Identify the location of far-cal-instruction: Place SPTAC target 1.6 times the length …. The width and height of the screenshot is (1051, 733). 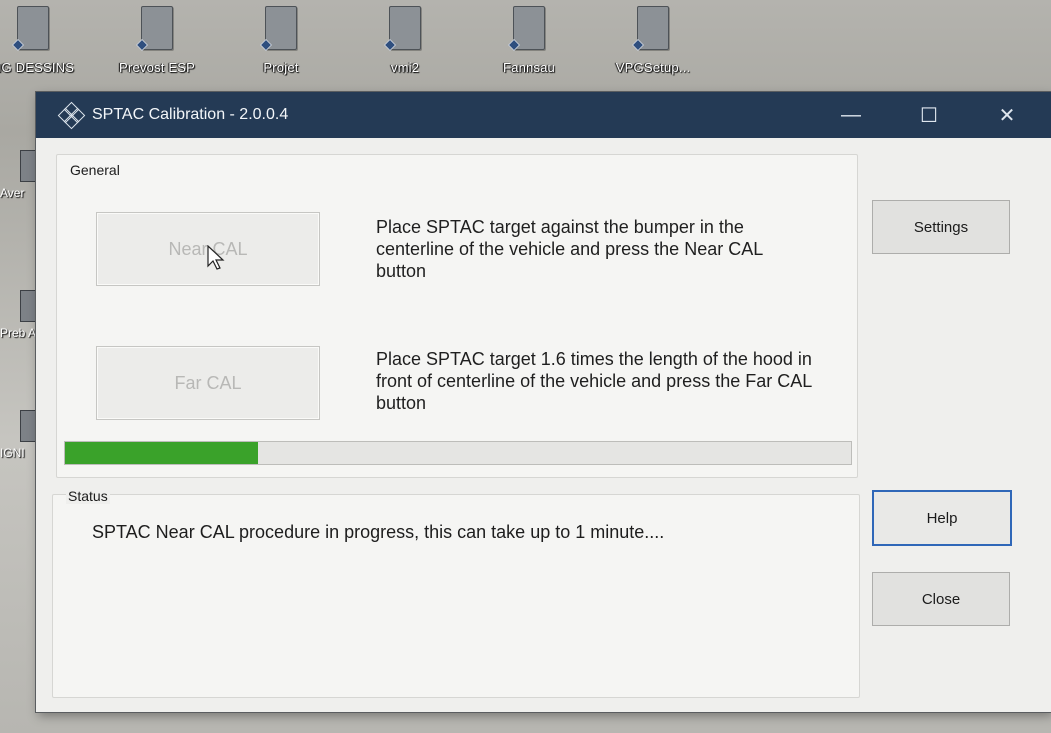
(594, 381).